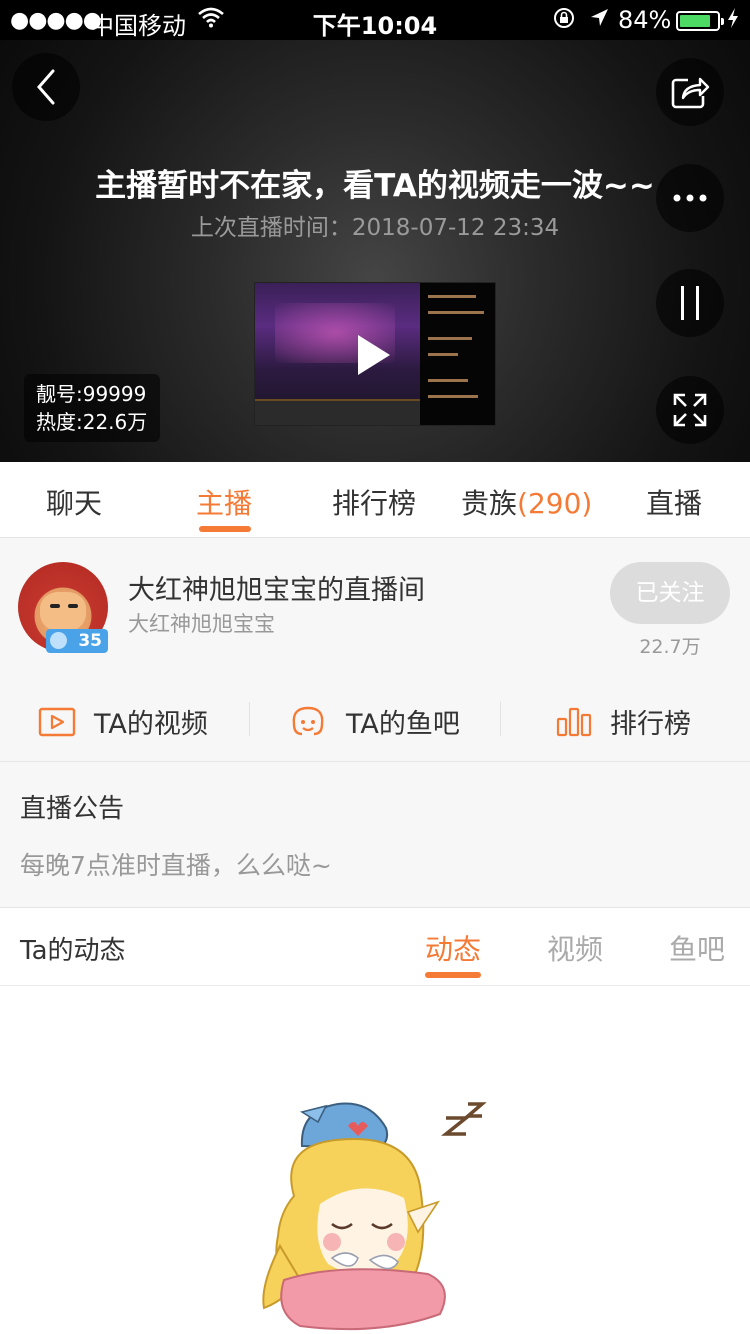 The width and height of the screenshot is (750, 1334). I want to click on room-stats: 靓号:99999 热度:22.6万, so click(92, 408).